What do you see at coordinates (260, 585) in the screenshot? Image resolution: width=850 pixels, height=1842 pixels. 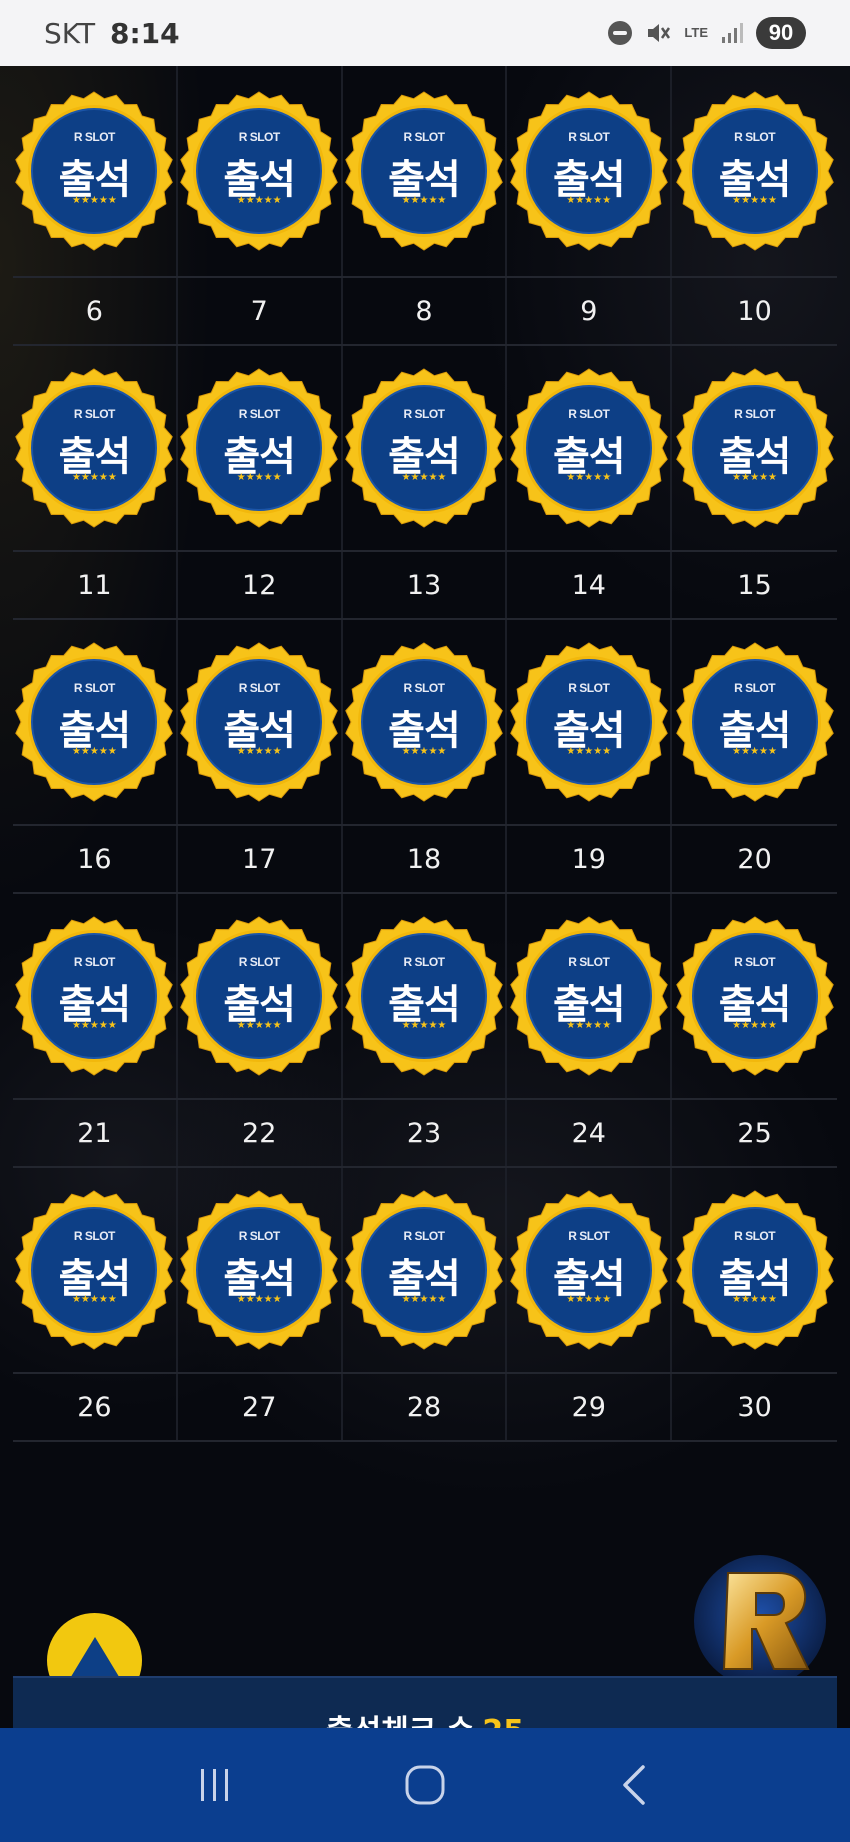 I see `day-number: 12` at bounding box center [260, 585].